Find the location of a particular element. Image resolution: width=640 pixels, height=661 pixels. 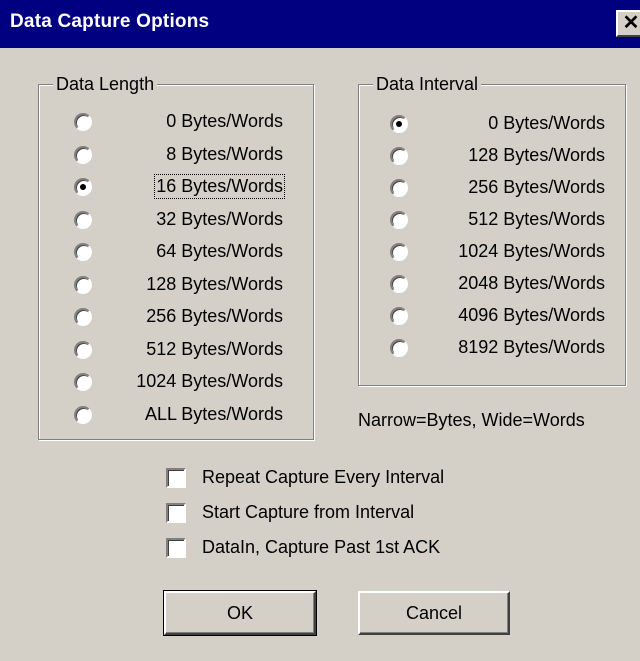

checkbox-label: DataIn, Capture Past 1st ACK is located at coordinates (321, 547).